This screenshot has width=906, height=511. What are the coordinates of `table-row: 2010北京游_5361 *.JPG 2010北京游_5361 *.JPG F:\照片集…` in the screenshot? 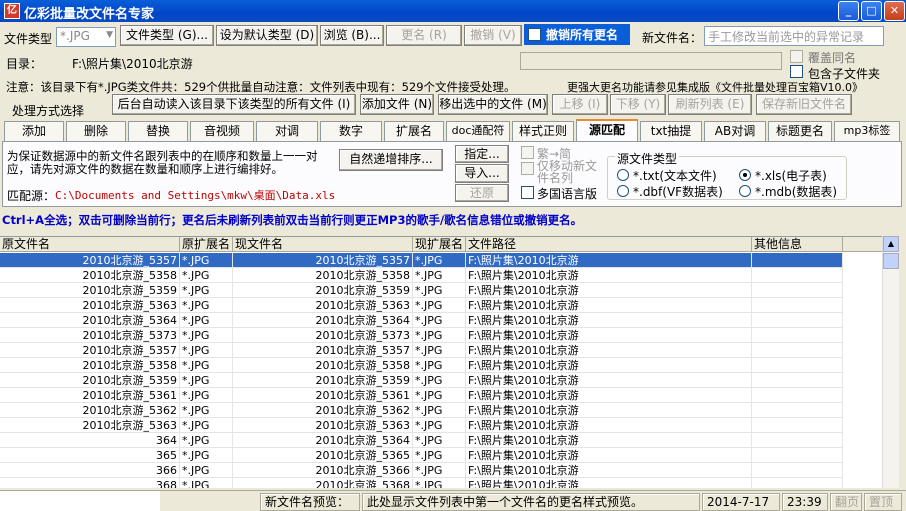 It's located at (421, 395).